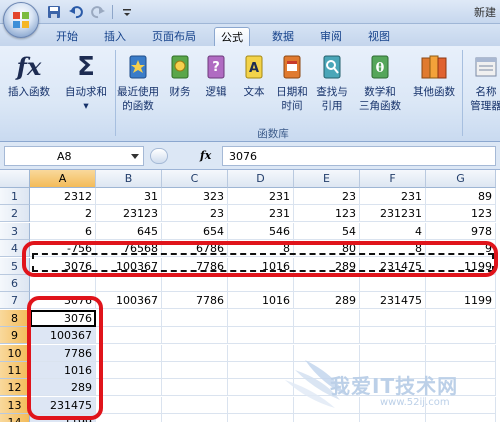  Describe the element at coordinates (393, 179) in the screenshot. I see `column-header-f: F` at that location.